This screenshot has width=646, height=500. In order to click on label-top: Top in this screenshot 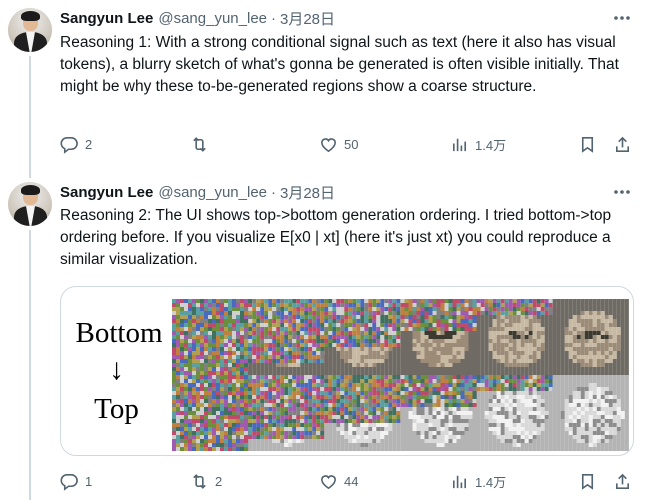, I will do `click(116, 409)`.